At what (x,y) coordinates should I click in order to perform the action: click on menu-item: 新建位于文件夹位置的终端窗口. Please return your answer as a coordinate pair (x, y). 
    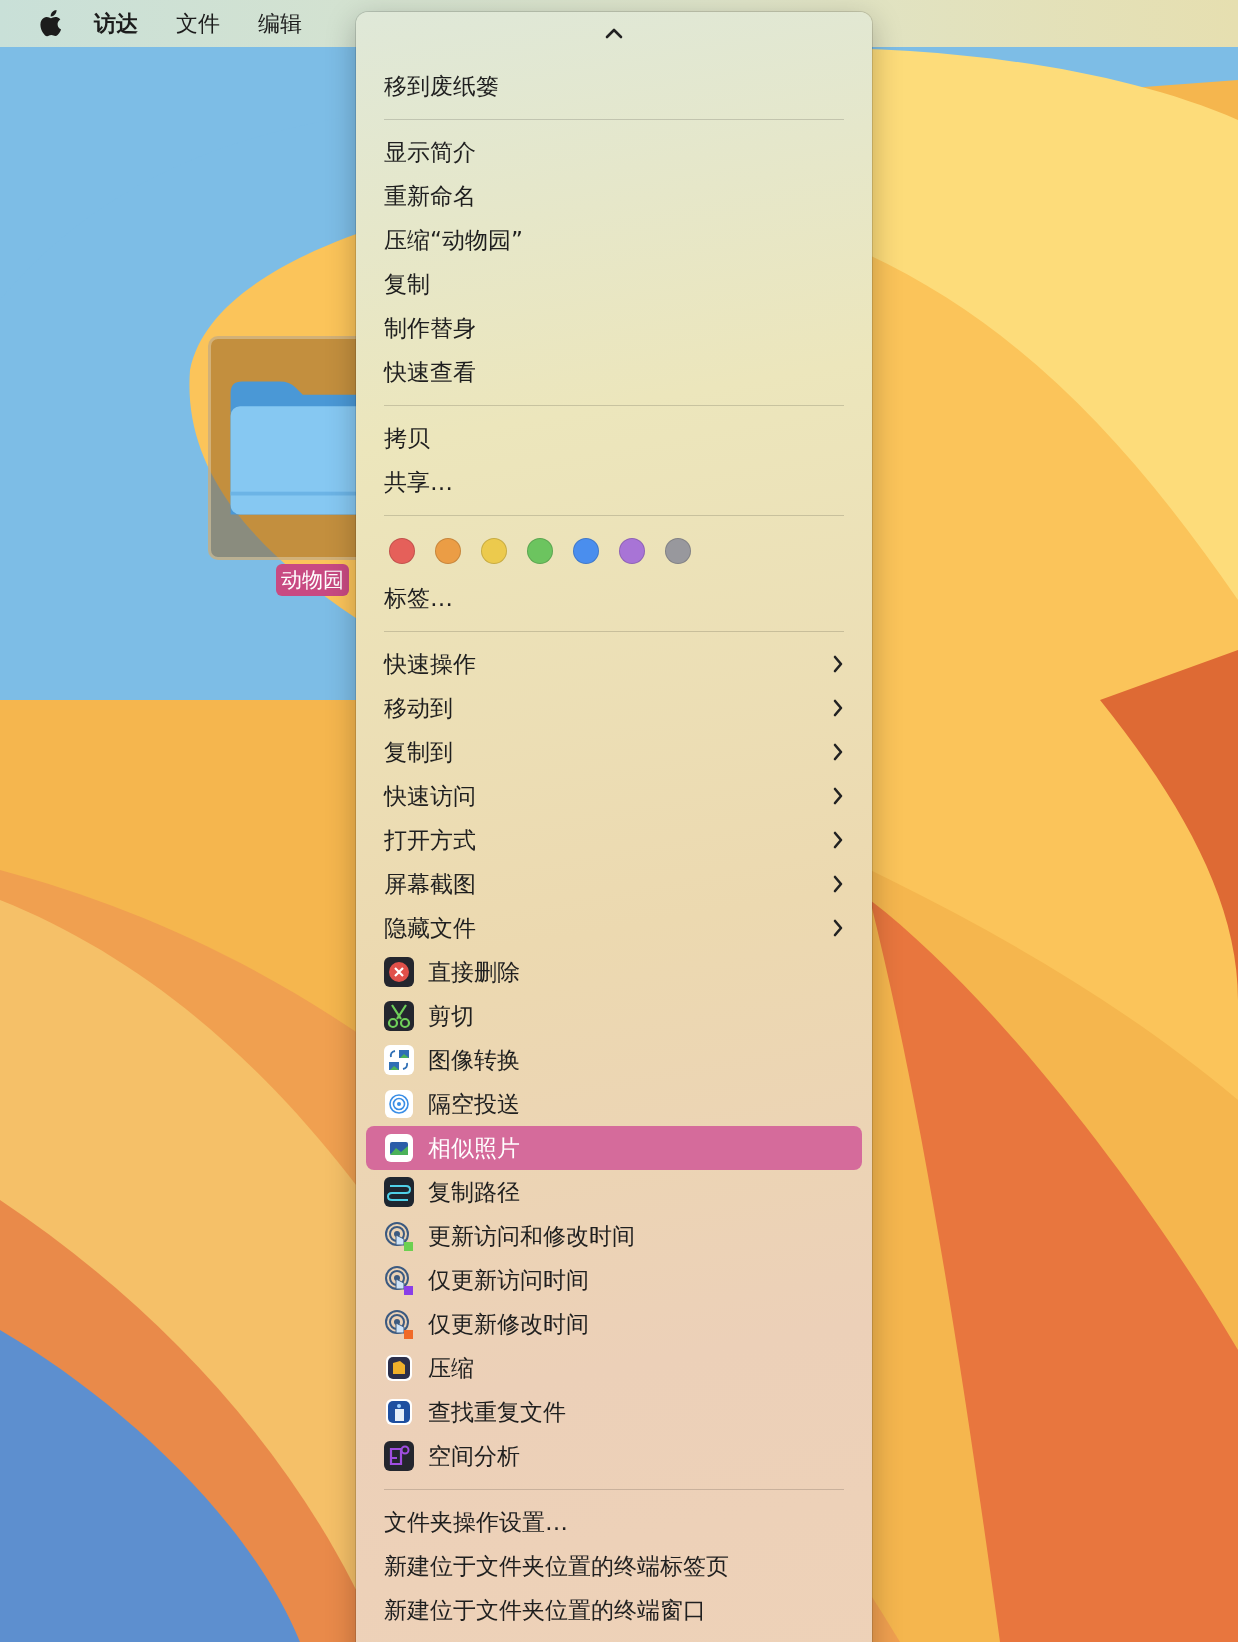
    Looking at the image, I should click on (614, 1610).